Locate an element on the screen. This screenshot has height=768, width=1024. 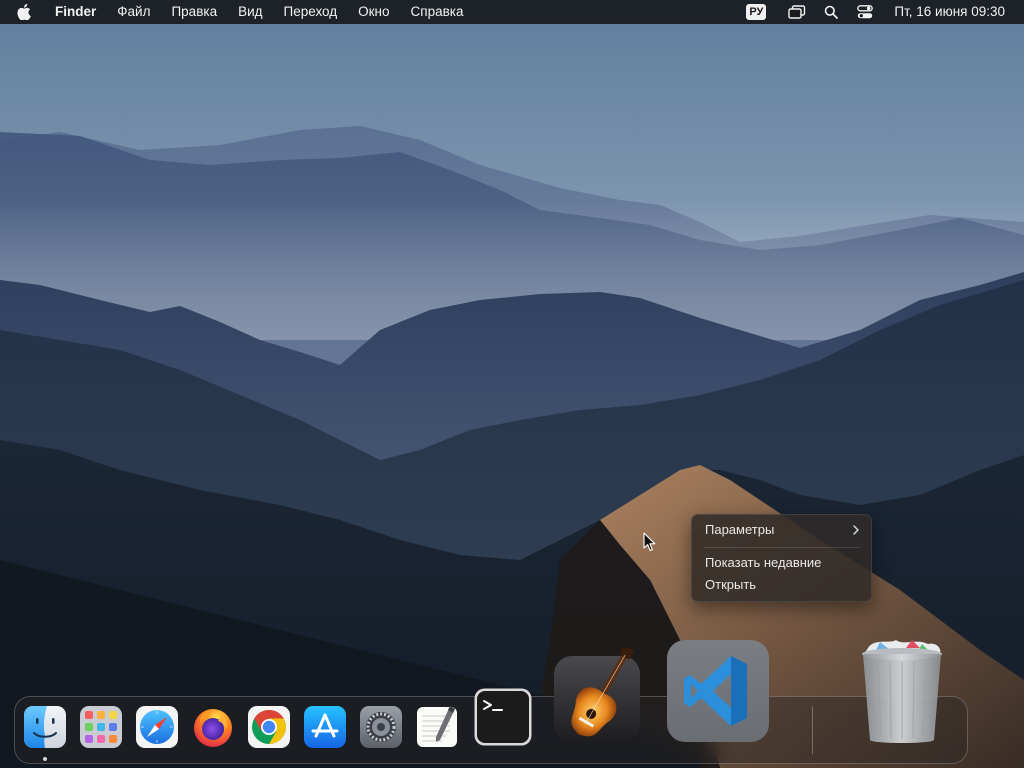
dock-item-textedit is located at coordinates (437, 726).